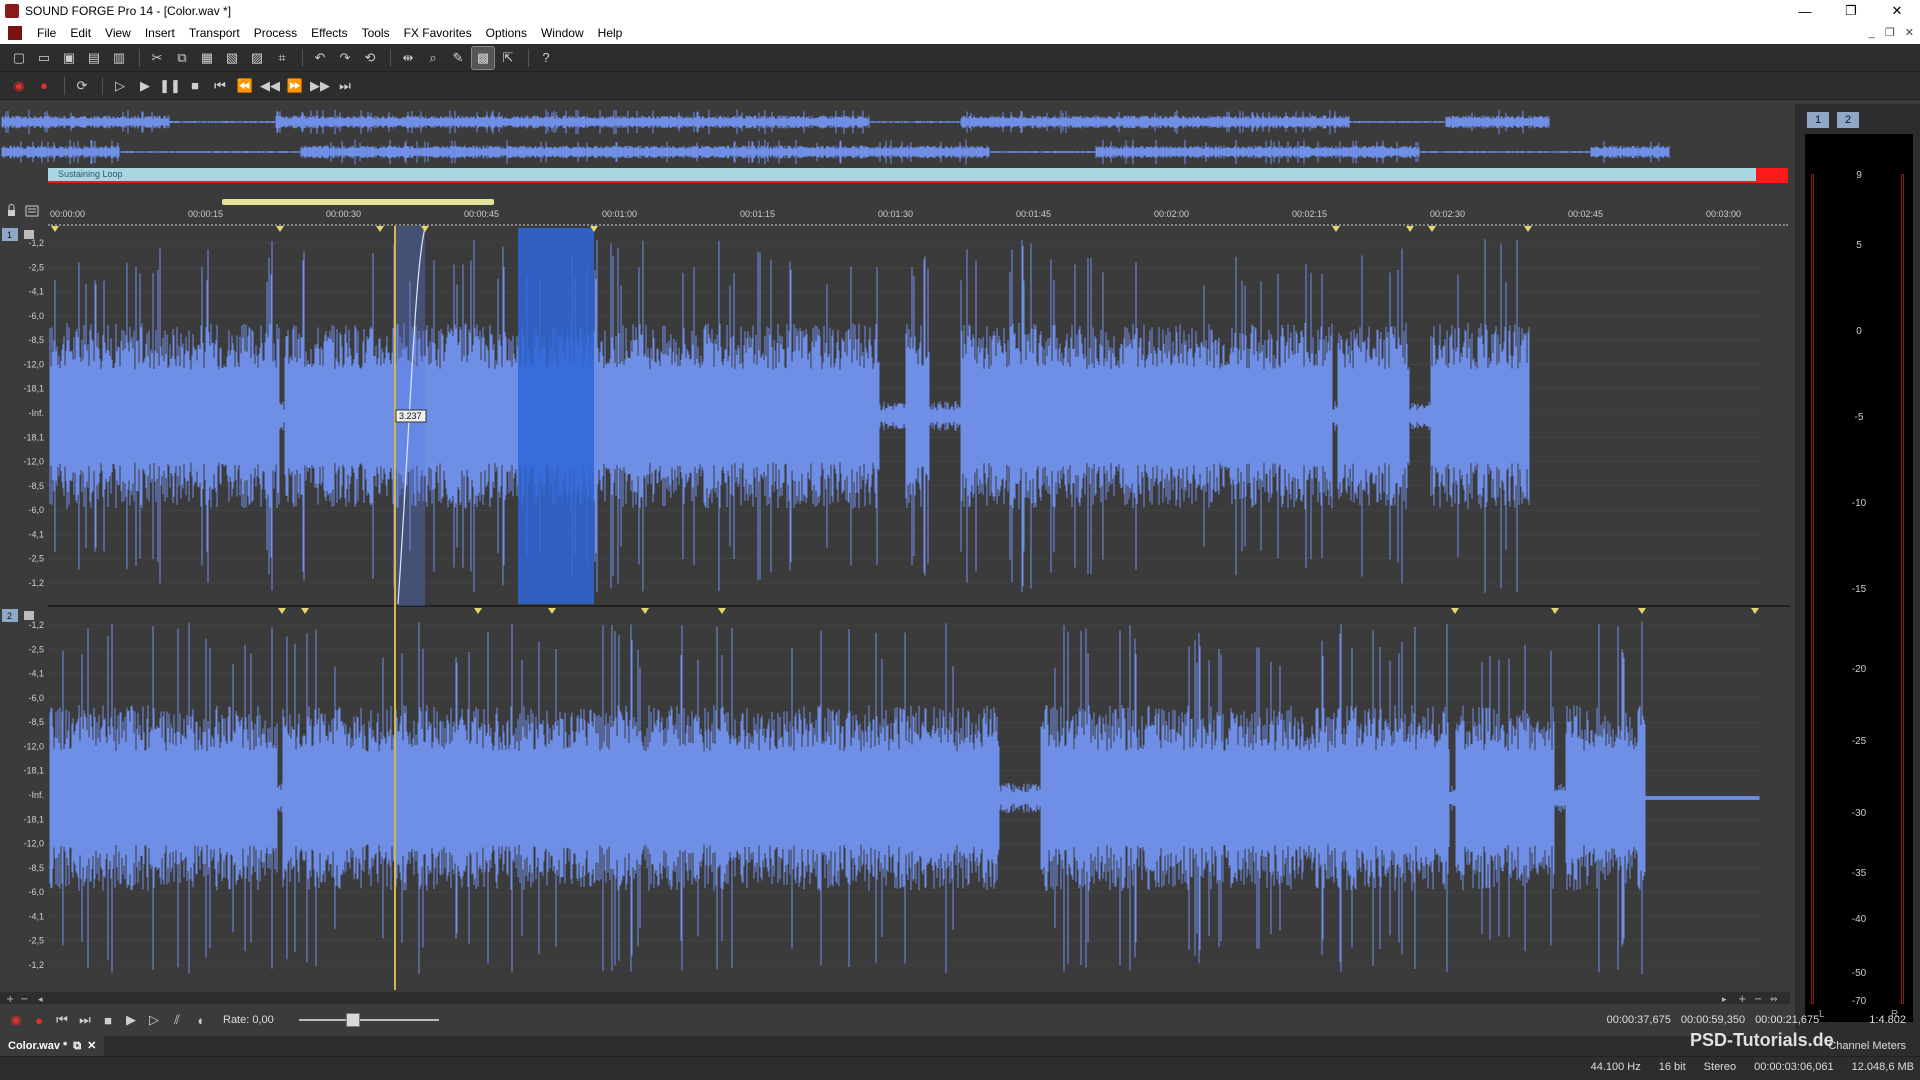 The image size is (1920, 1080). I want to click on tab-close-icon: ✕, so click(91, 1046).